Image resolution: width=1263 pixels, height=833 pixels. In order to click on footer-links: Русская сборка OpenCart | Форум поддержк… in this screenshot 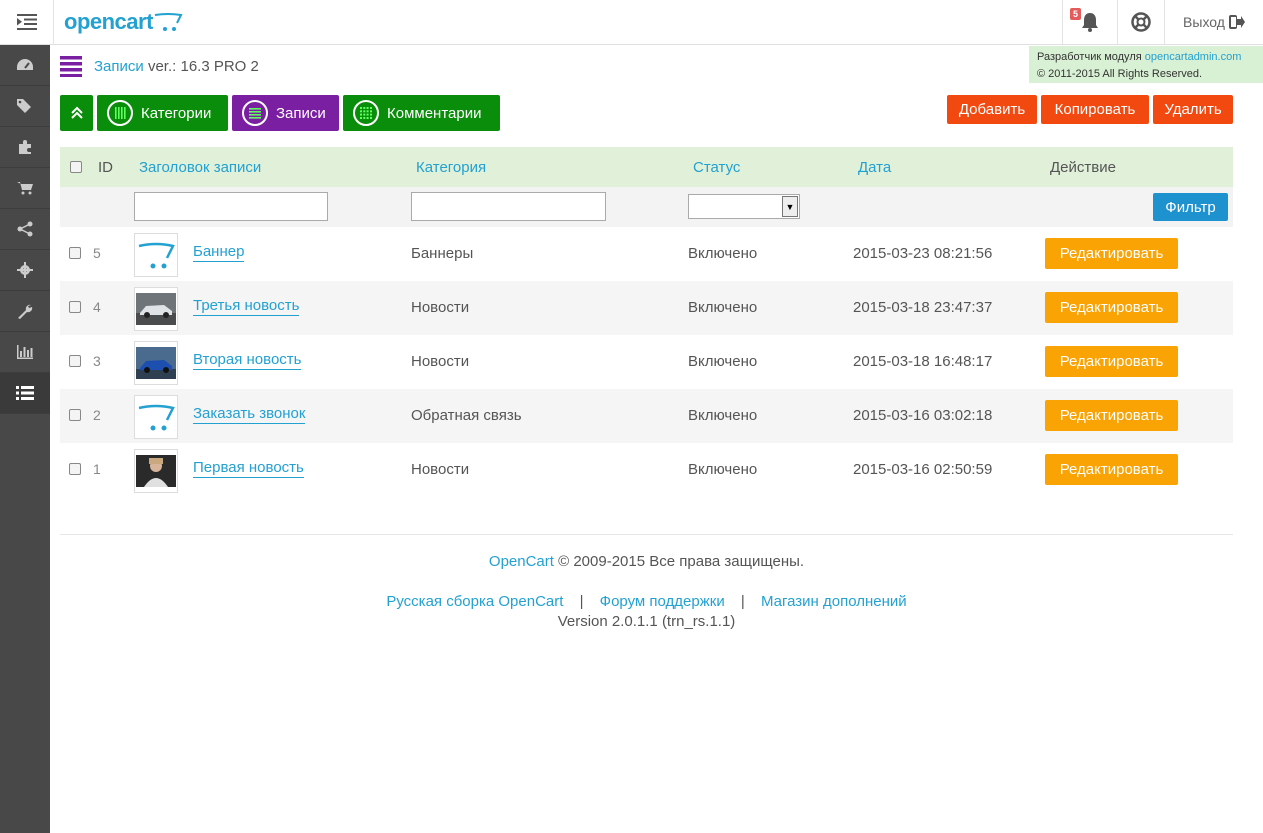, I will do `click(631, 601)`.